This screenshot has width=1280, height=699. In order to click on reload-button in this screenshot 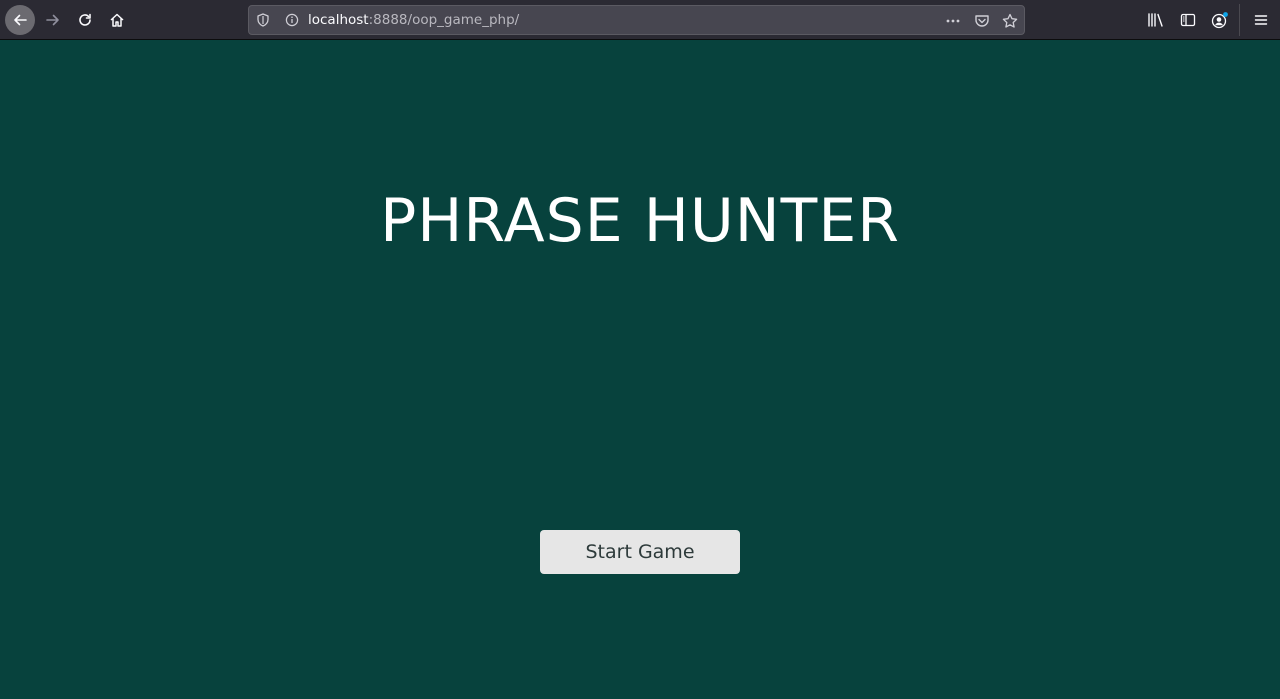, I will do `click(85, 20)`.